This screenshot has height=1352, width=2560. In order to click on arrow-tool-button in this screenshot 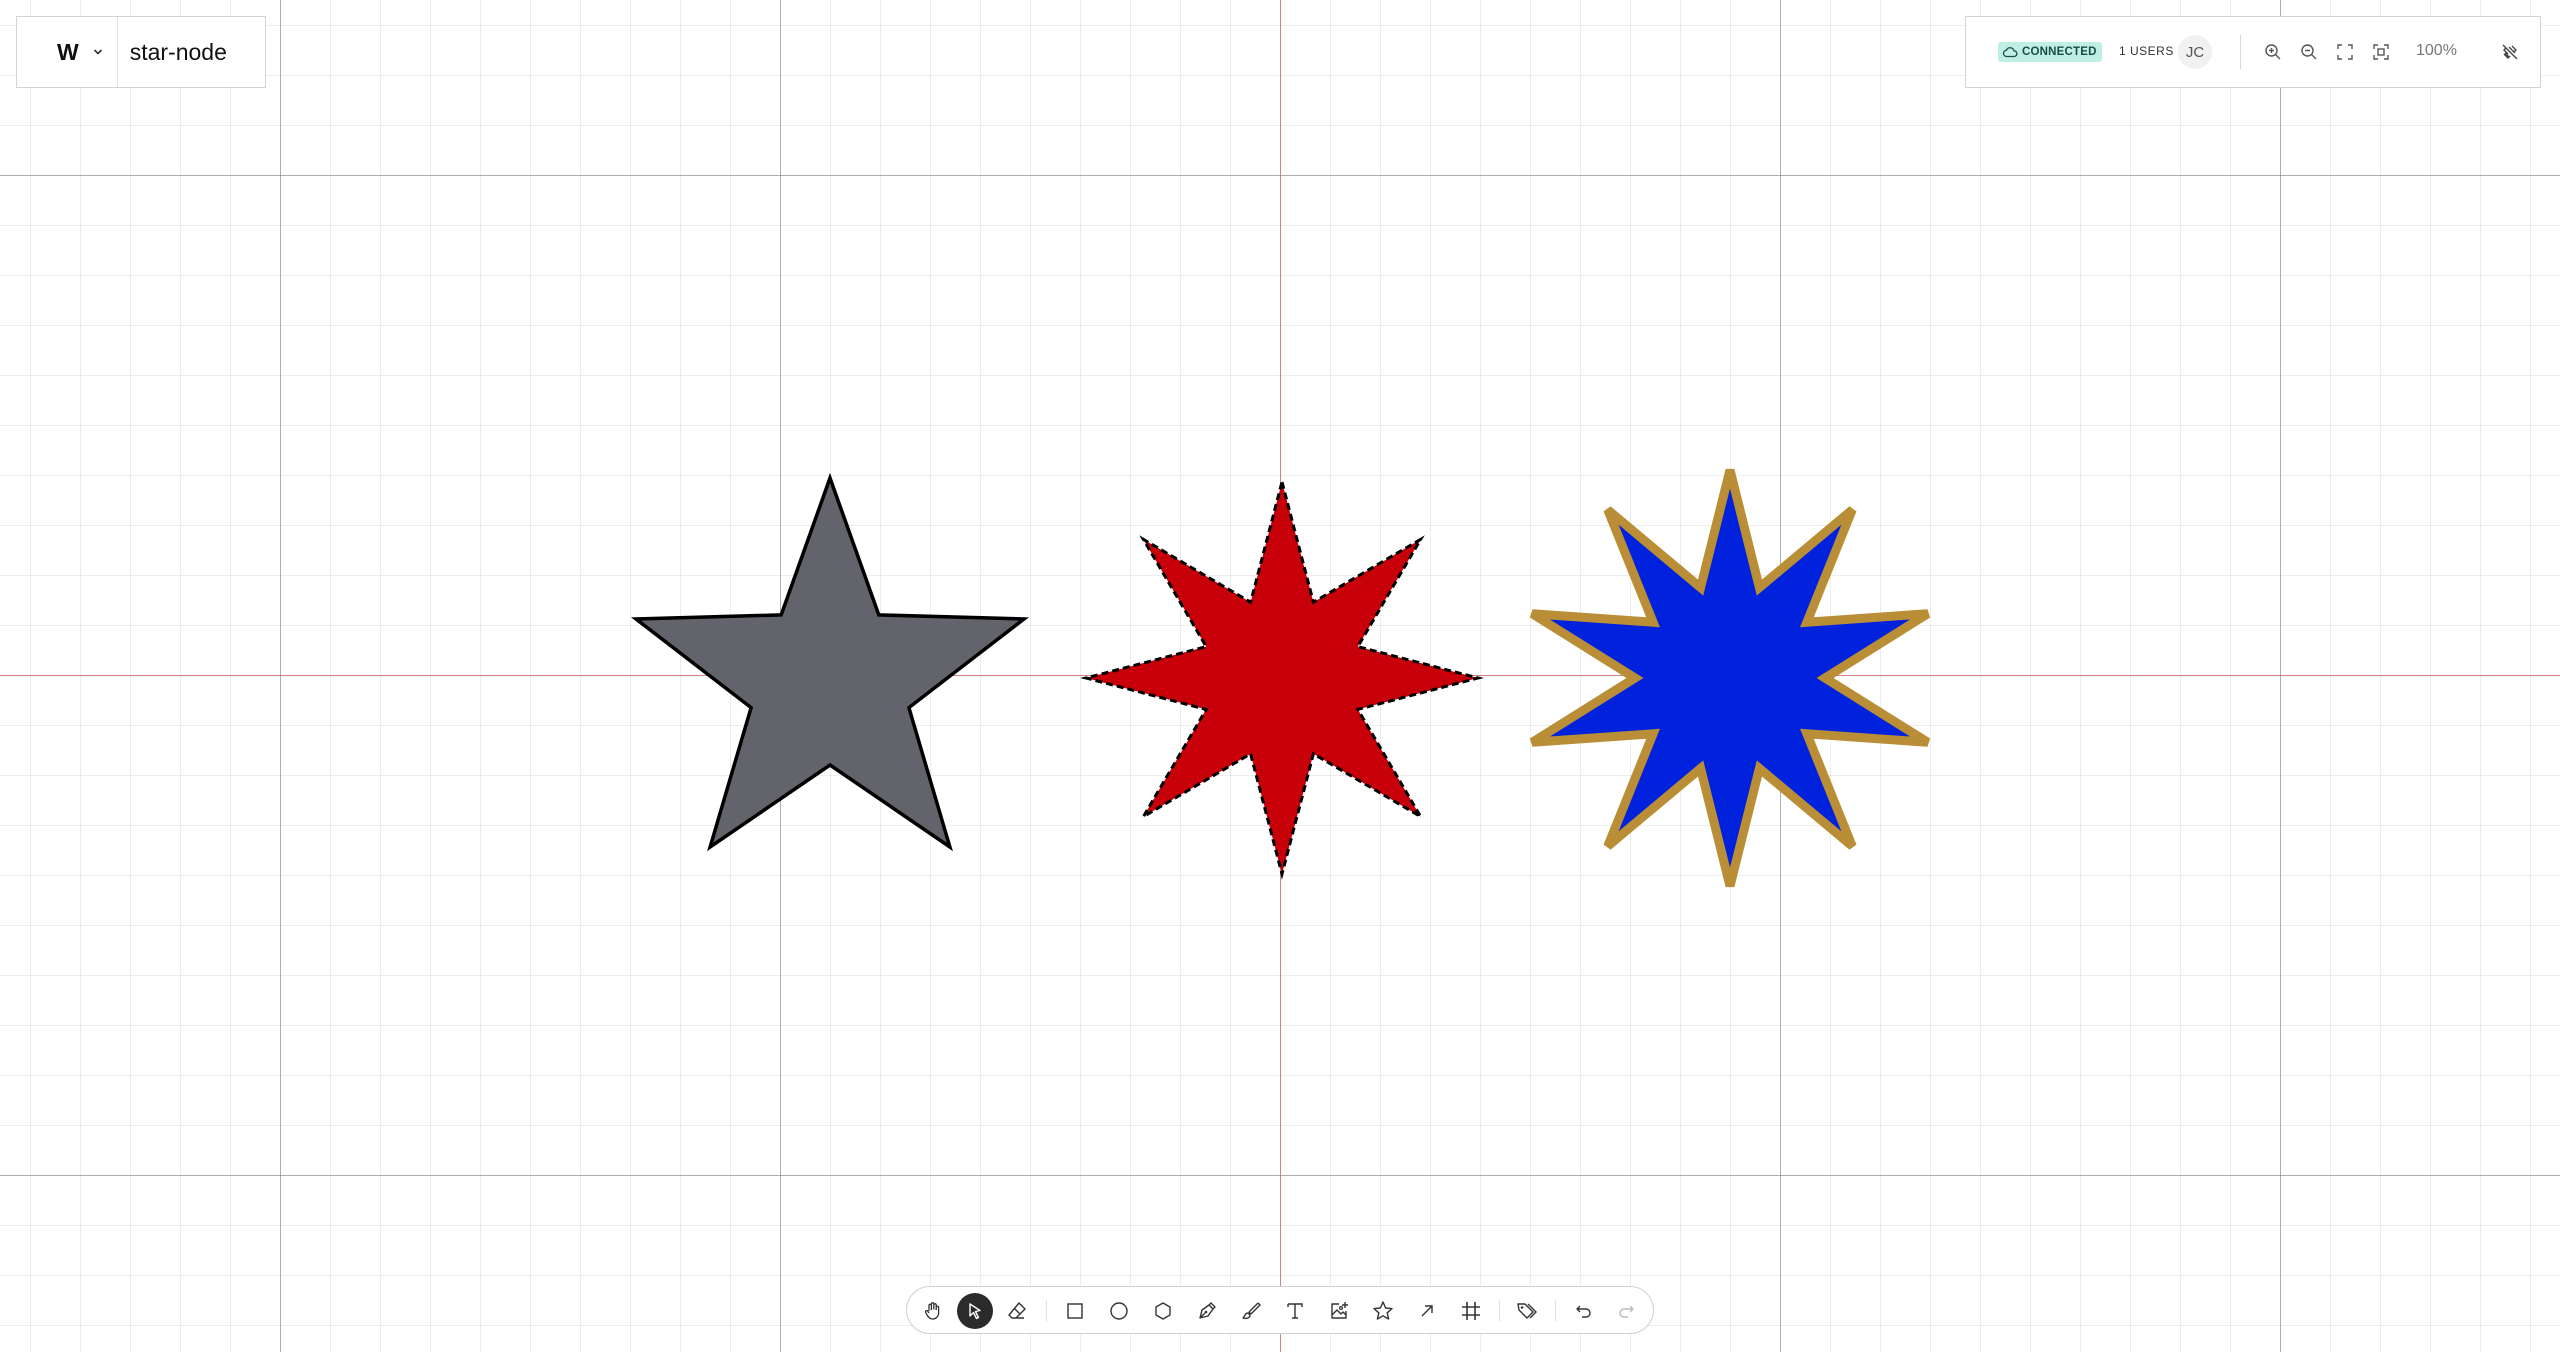, I will do `click(1427, 1311)`.